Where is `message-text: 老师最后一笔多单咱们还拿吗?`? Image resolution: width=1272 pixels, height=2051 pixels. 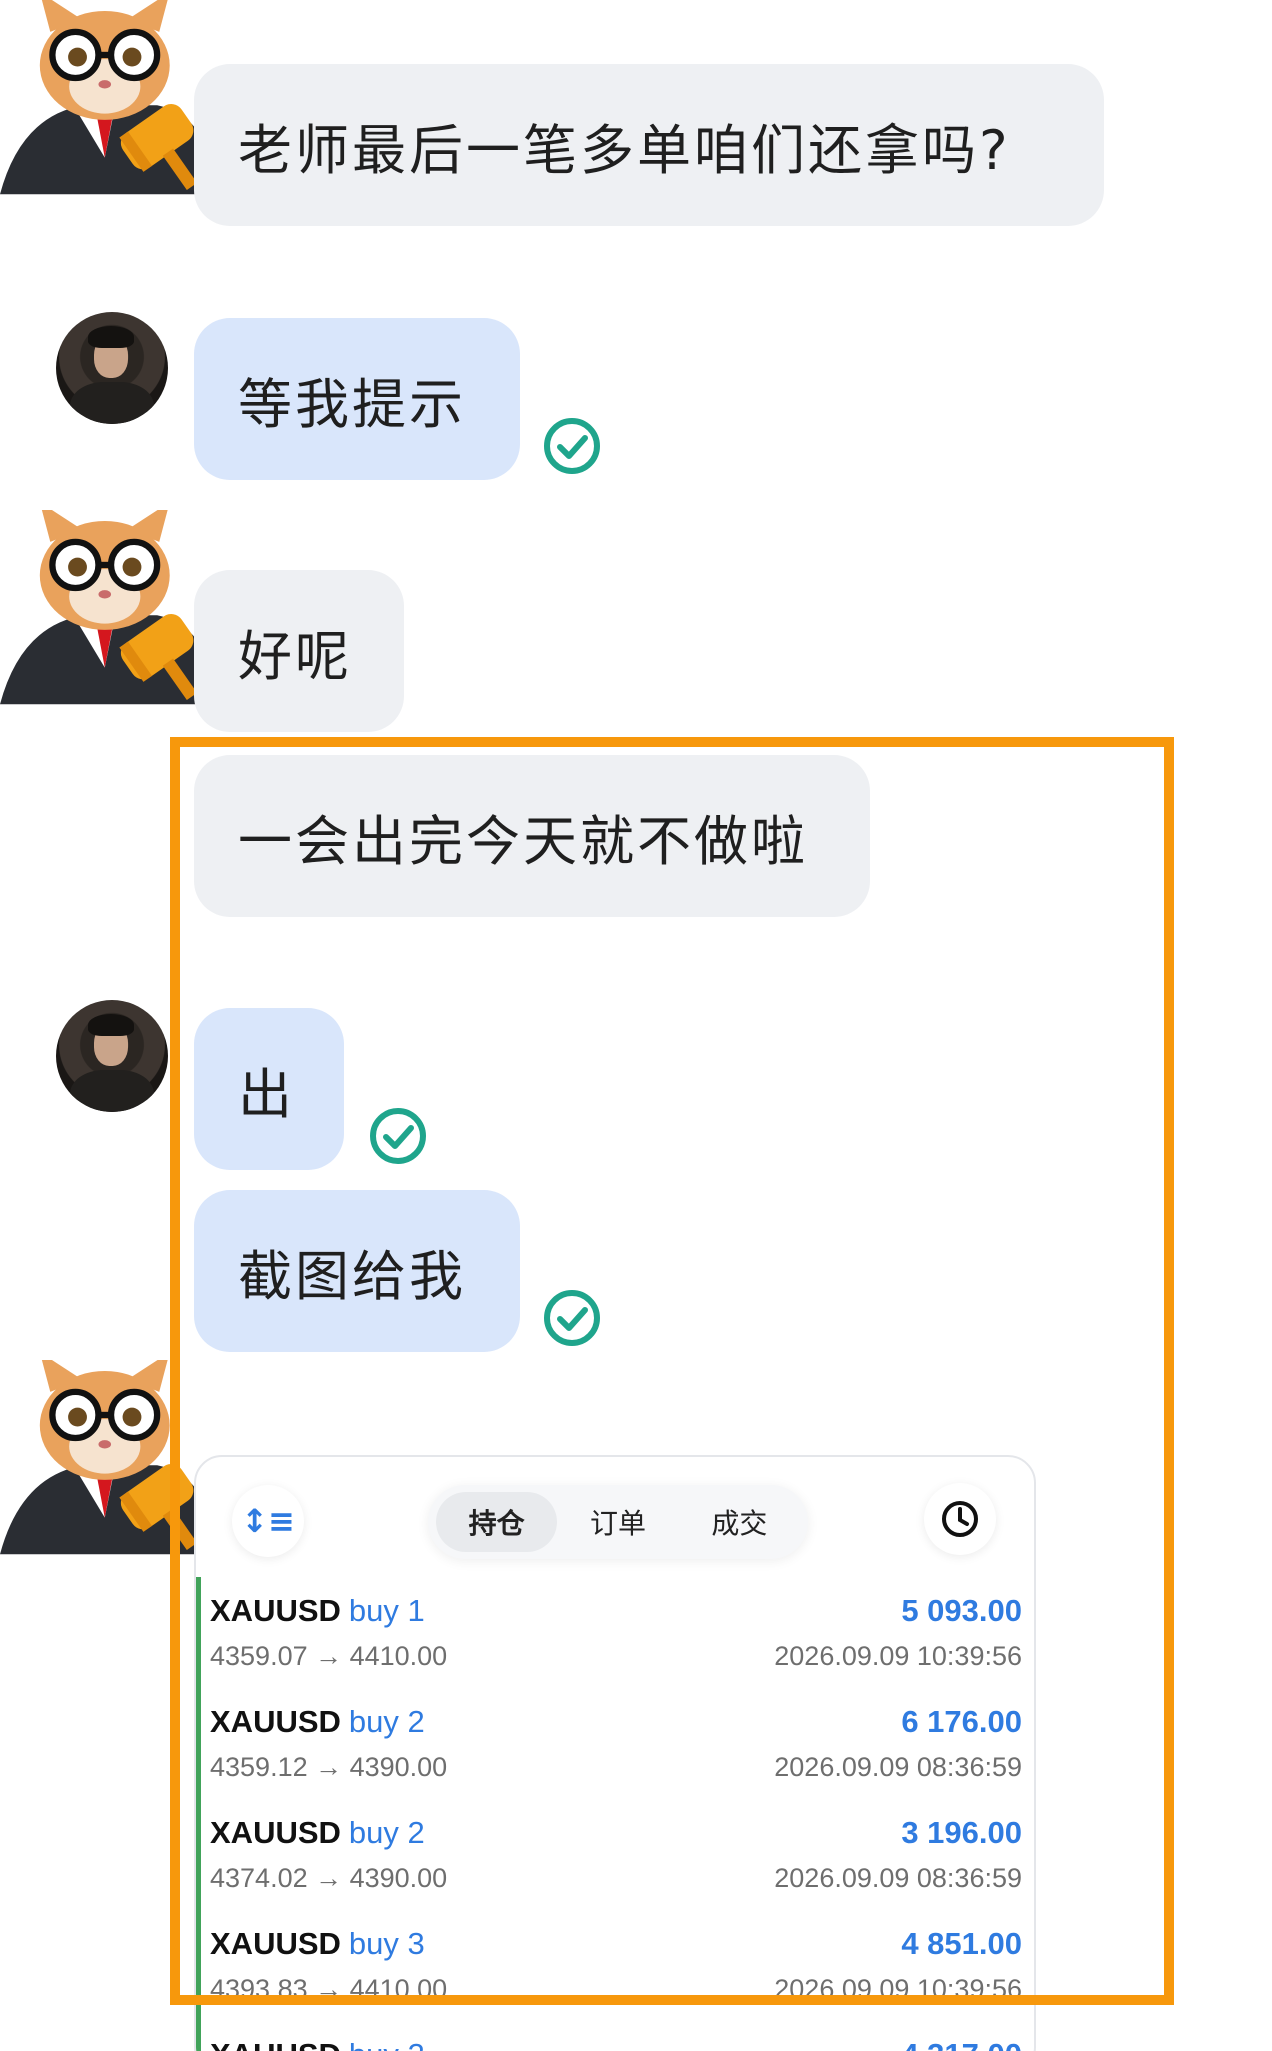
message-text: 老师最后一笔多单咱们还拿吗? is located at coordinates (624, 150).